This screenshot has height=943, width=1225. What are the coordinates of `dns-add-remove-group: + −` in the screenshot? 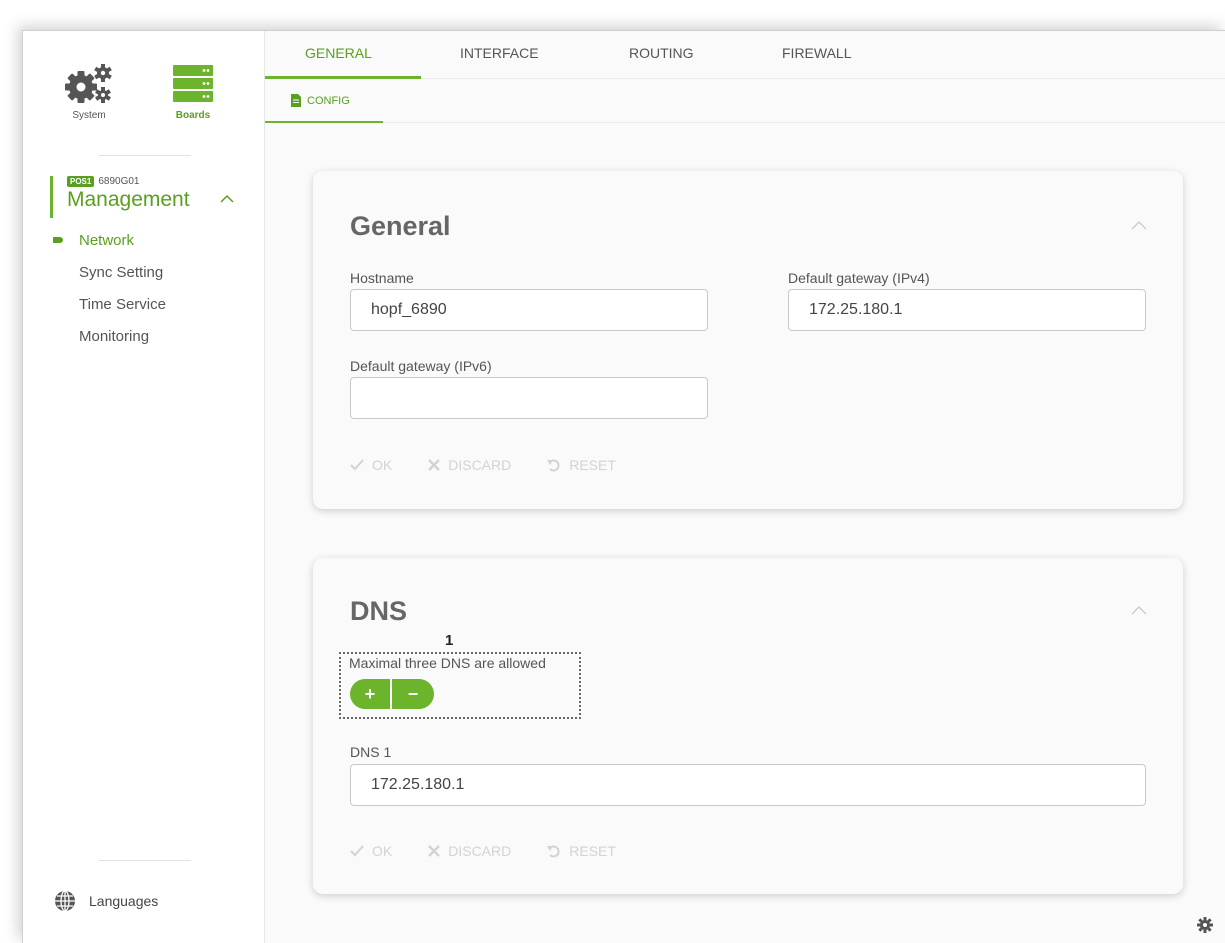 It's located at (392, 694).